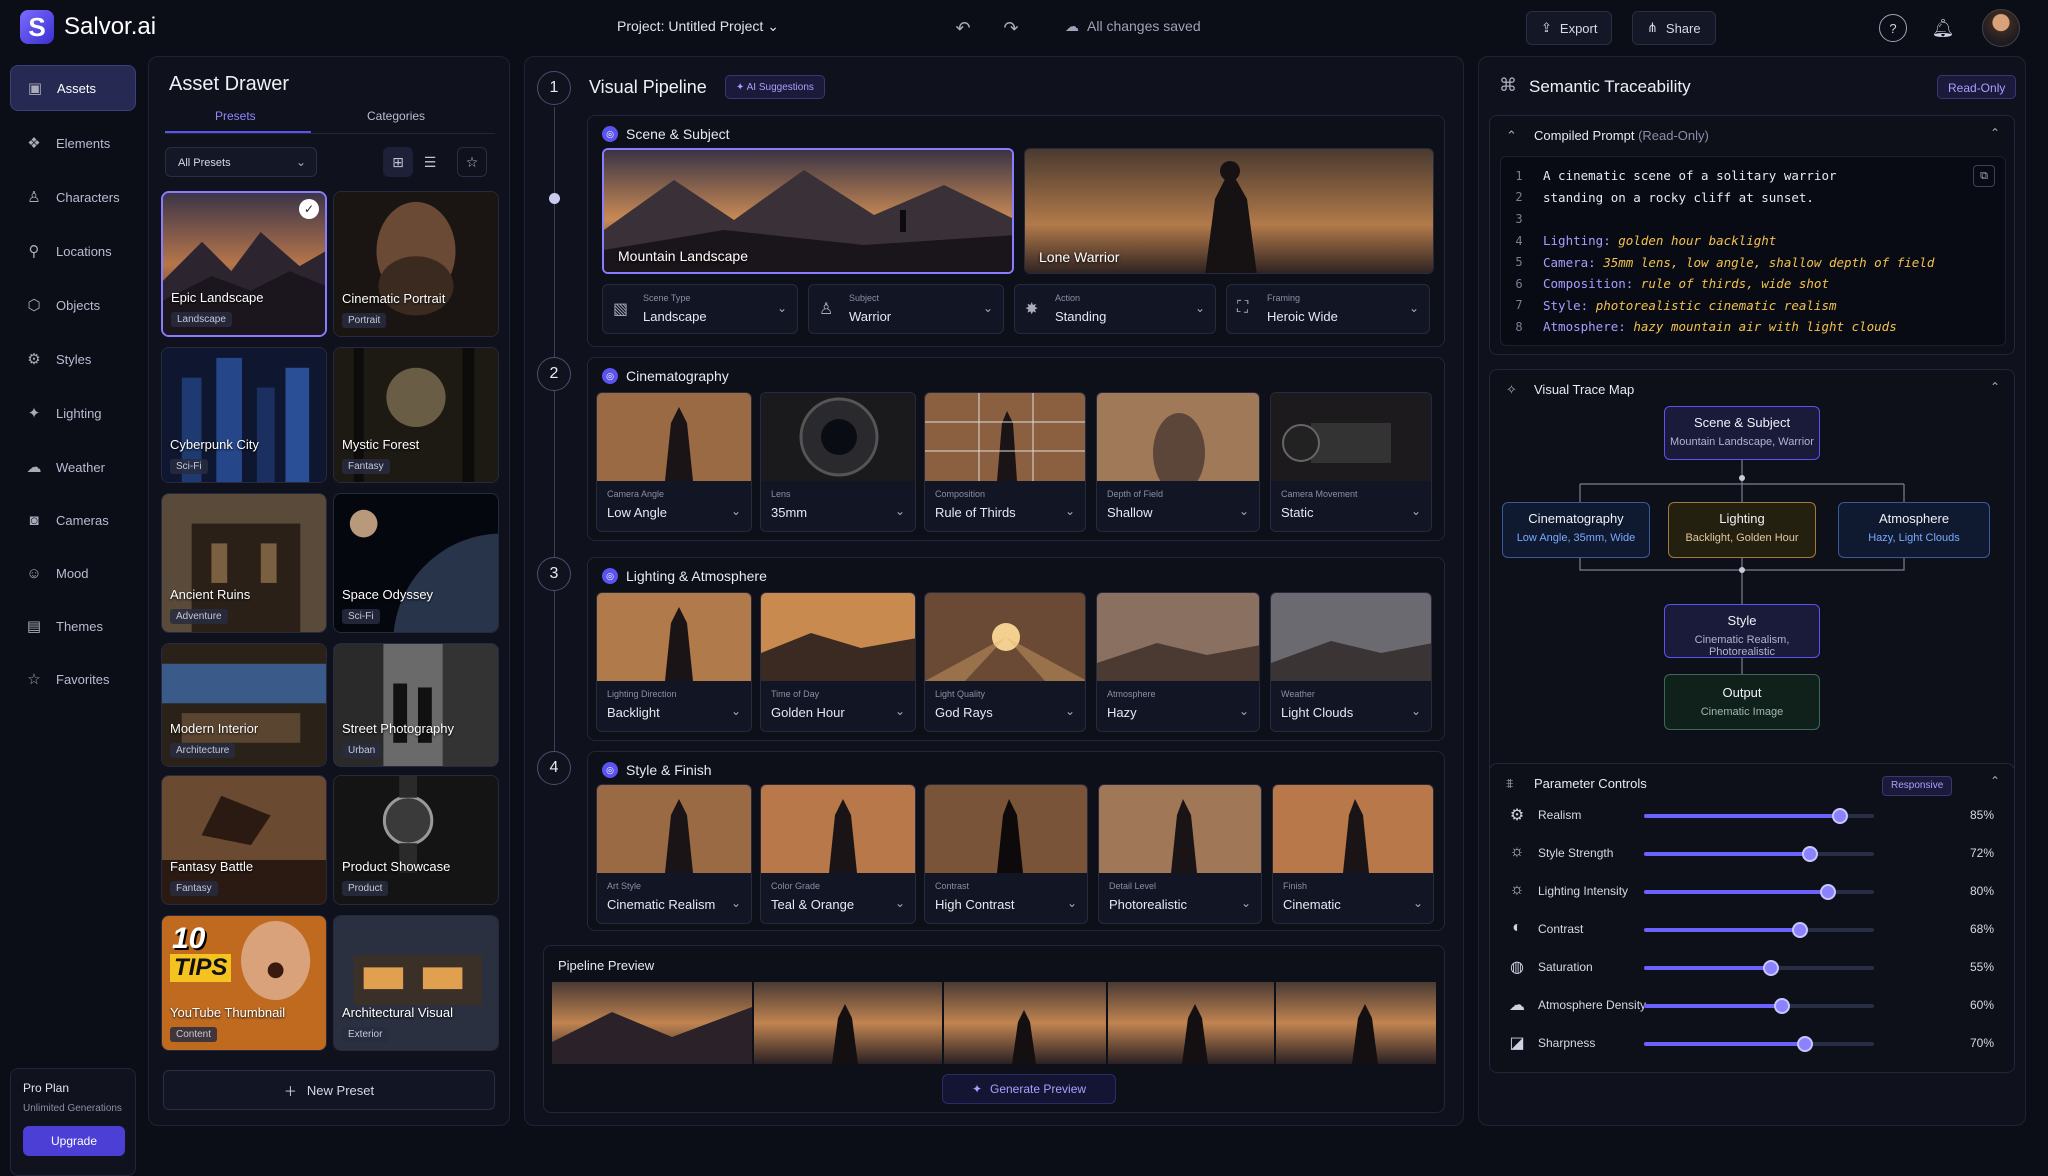 This screenshot has height=1176, width=2048. What do you see at coordinates (674, 462) in the screenshot?
I see `camera-angle-option: Camera Angle Low Angle ⌄` at bounding box center [674, 462].